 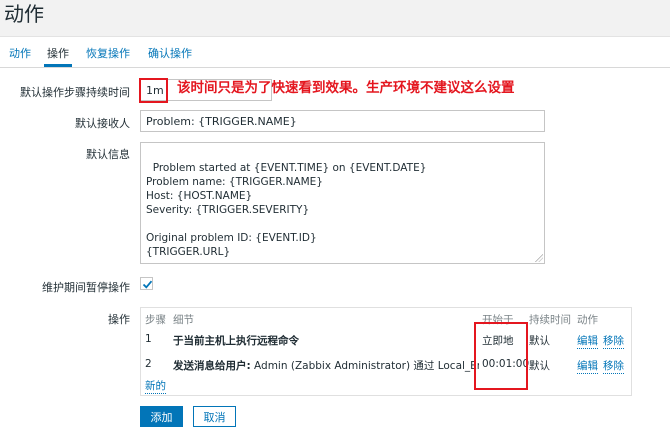 I want to click on col-steps: 步骤, so click(x=155, y=320).